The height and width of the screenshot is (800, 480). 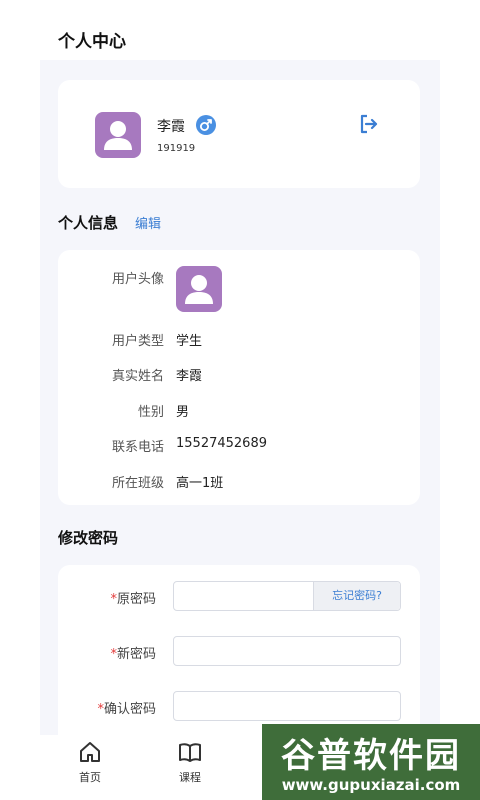 I want to click on old-password-row: *原密码 忘记密码?, so click(x=239, y=596).